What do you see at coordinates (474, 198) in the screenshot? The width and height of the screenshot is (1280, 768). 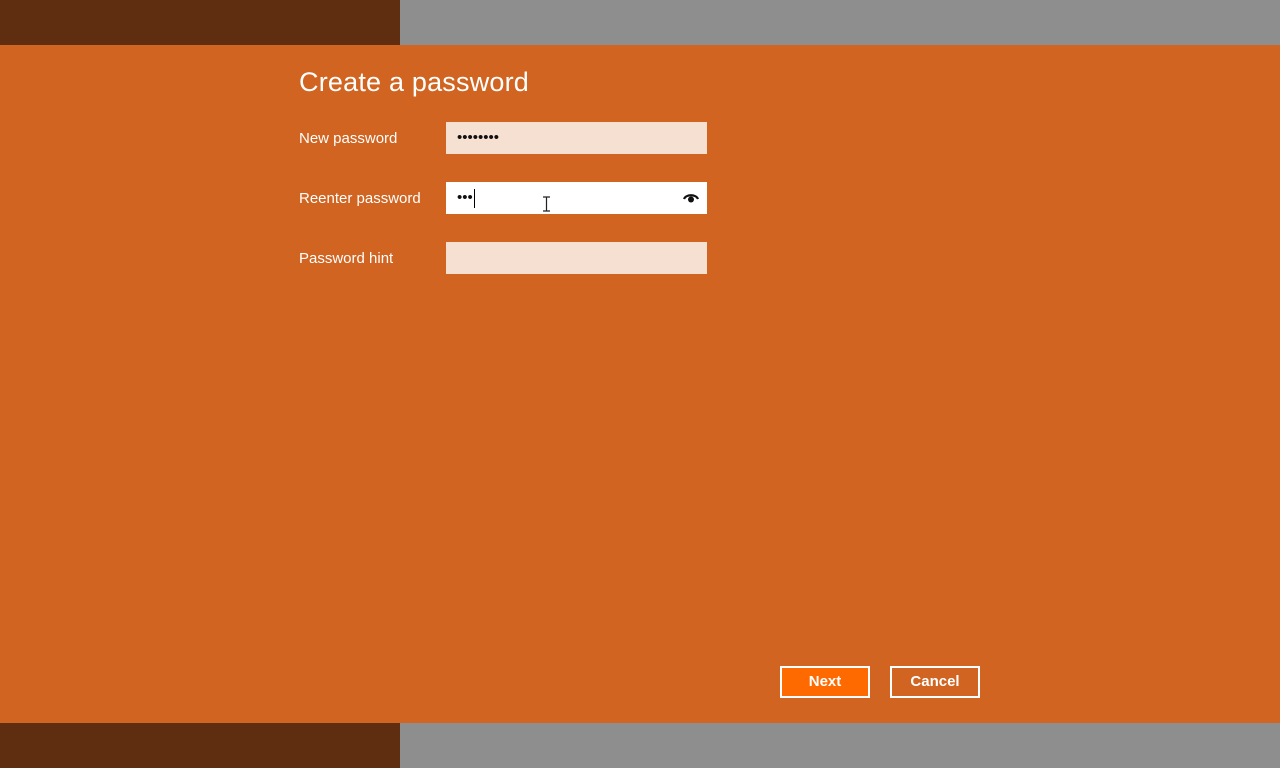 I see `text-caret` at bounding box center [474, 198].